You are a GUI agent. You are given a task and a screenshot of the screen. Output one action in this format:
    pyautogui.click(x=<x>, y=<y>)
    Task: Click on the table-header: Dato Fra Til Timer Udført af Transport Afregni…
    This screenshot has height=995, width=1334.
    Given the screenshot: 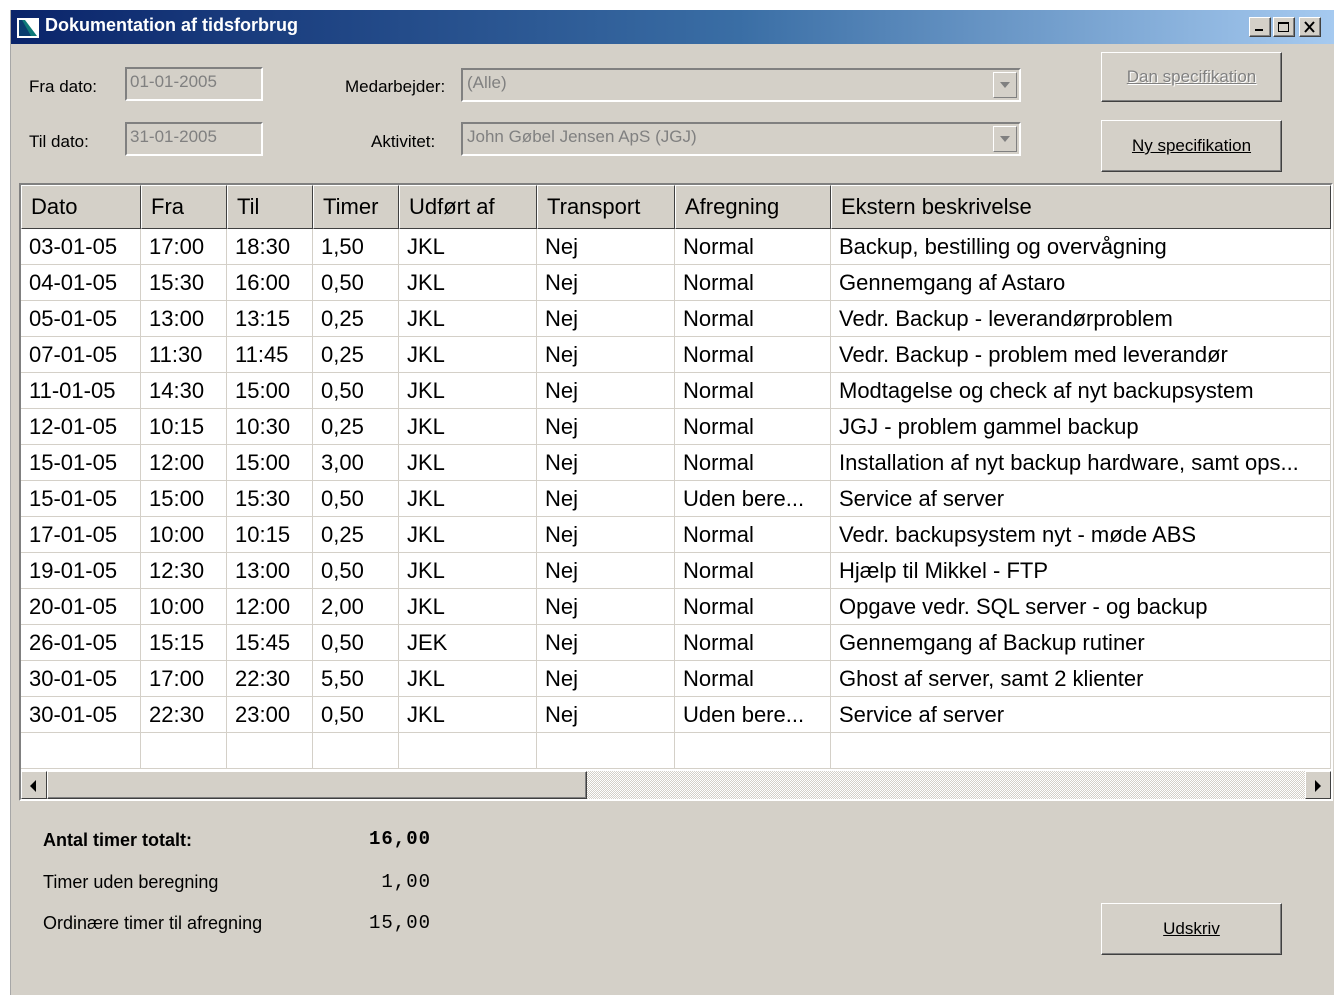 What is the action you would take?
    pyautogui.click(x=676, y=207)
    